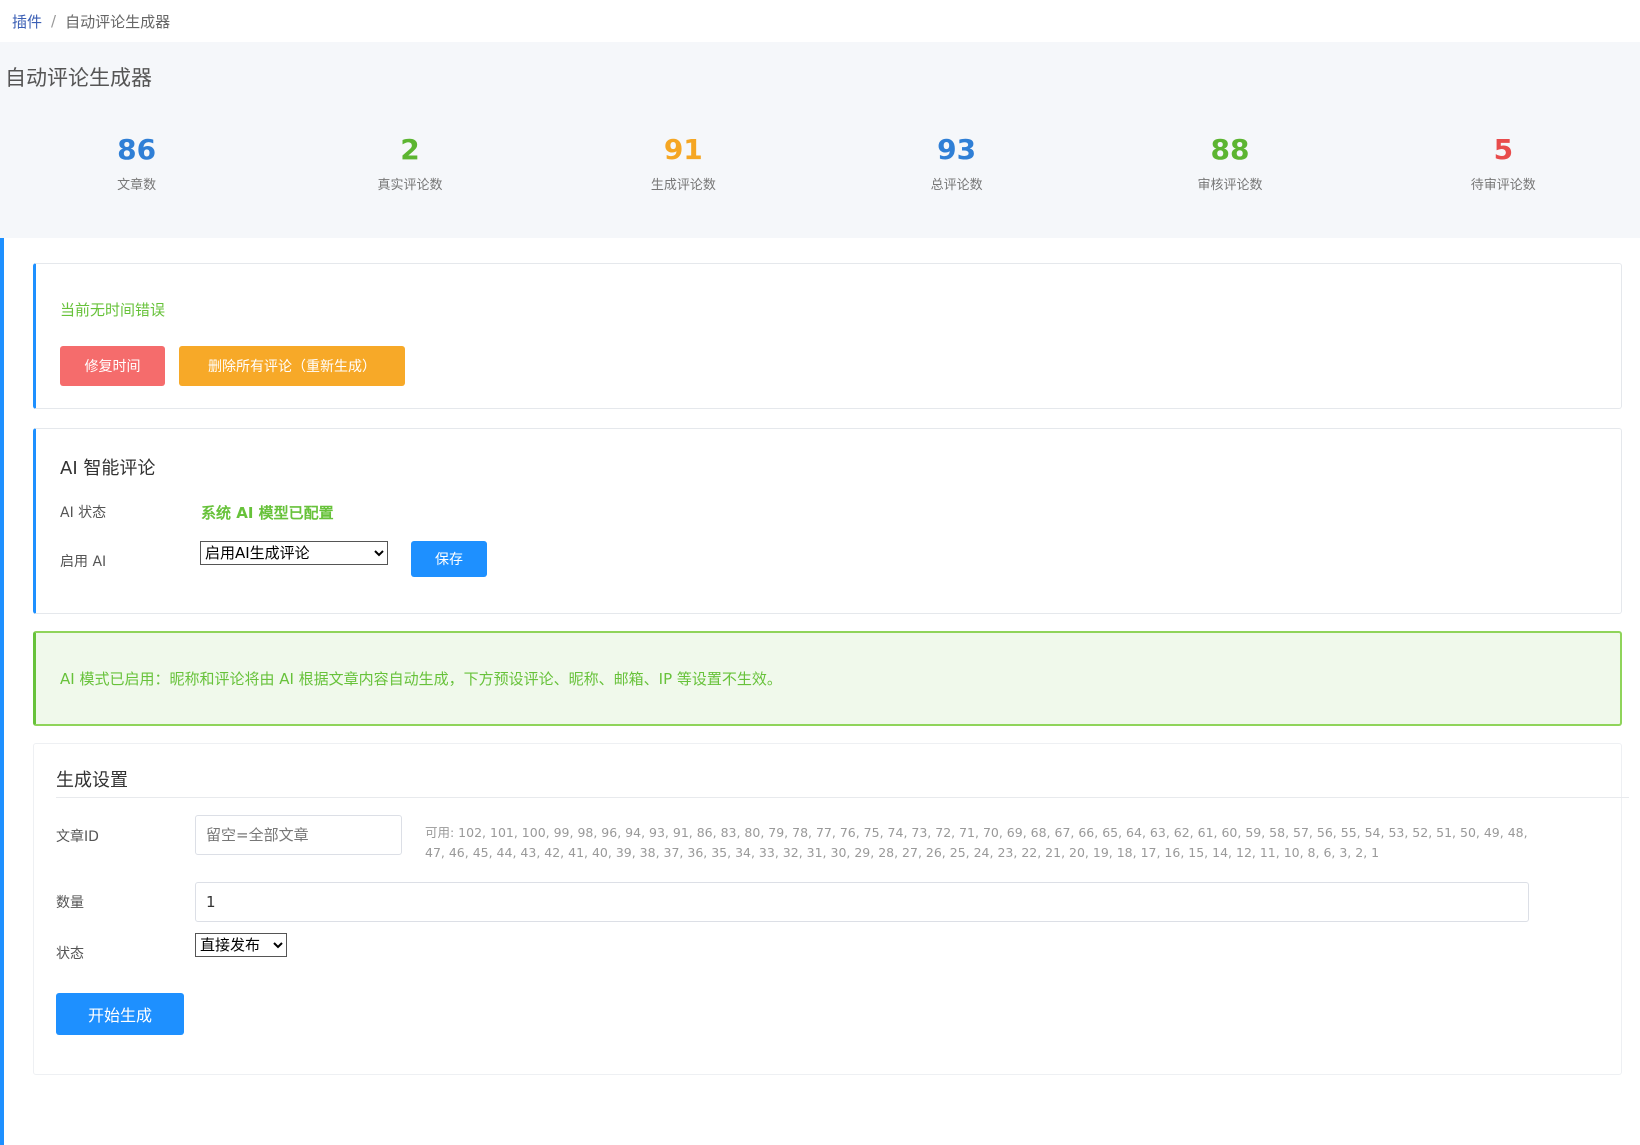 This screenshot has width=1640, height=1145. Describe the element at coordinates (77, 837) in the screenshot. I see `article-id-label: 文章ID` at that location.